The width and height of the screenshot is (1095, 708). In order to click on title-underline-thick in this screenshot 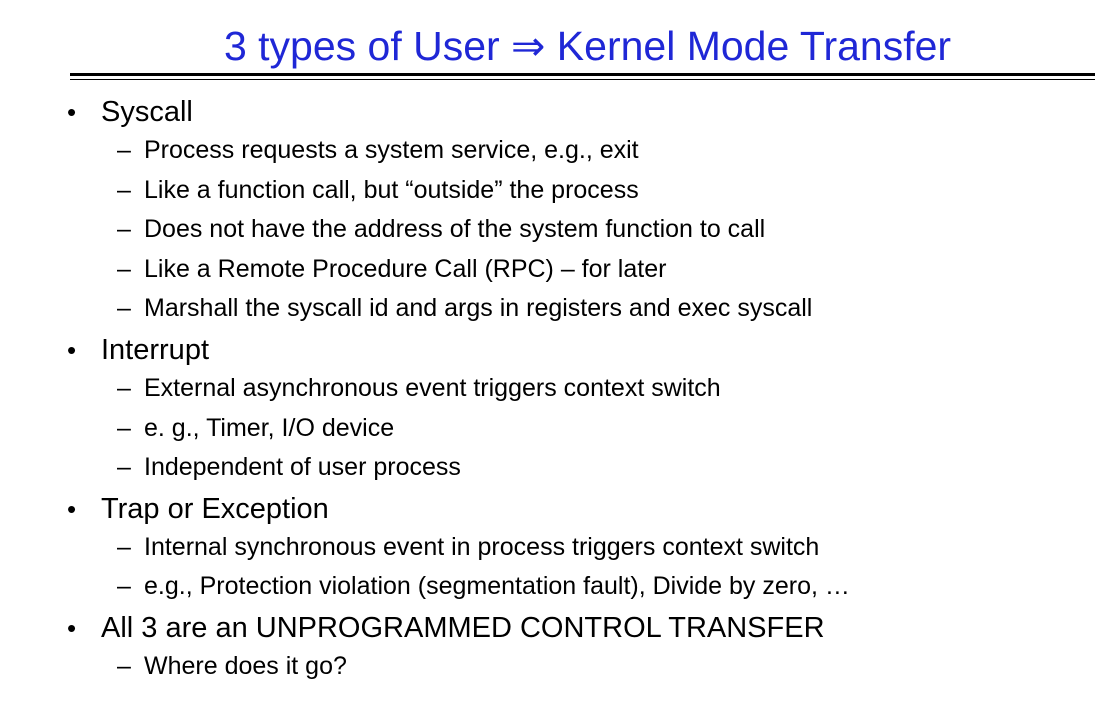, I will do `click(582, 74)`.